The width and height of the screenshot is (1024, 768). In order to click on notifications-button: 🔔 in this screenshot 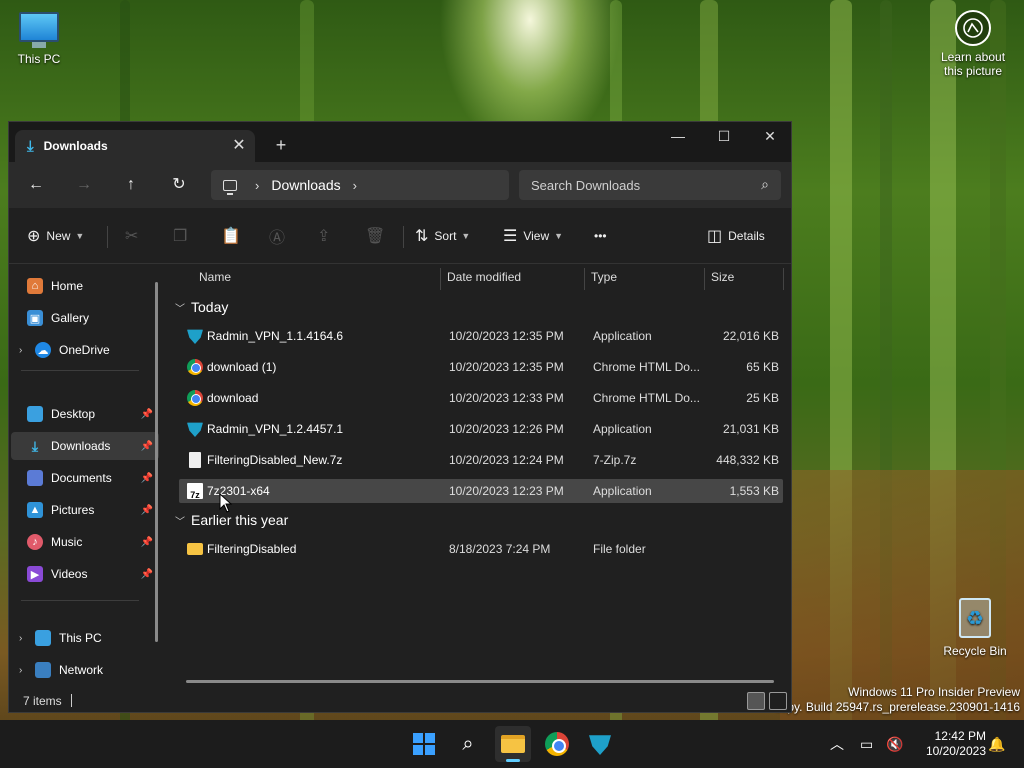, I will do `click(996, 744)`.